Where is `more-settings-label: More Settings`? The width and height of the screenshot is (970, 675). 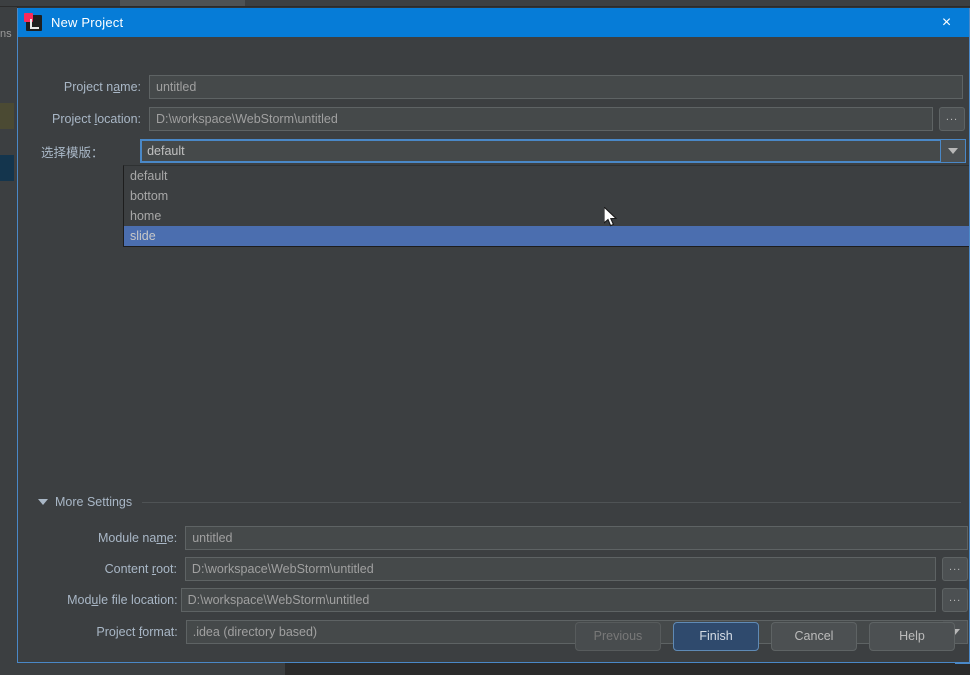
more-settings-label: More Settings is located at coordinates (94, 502).